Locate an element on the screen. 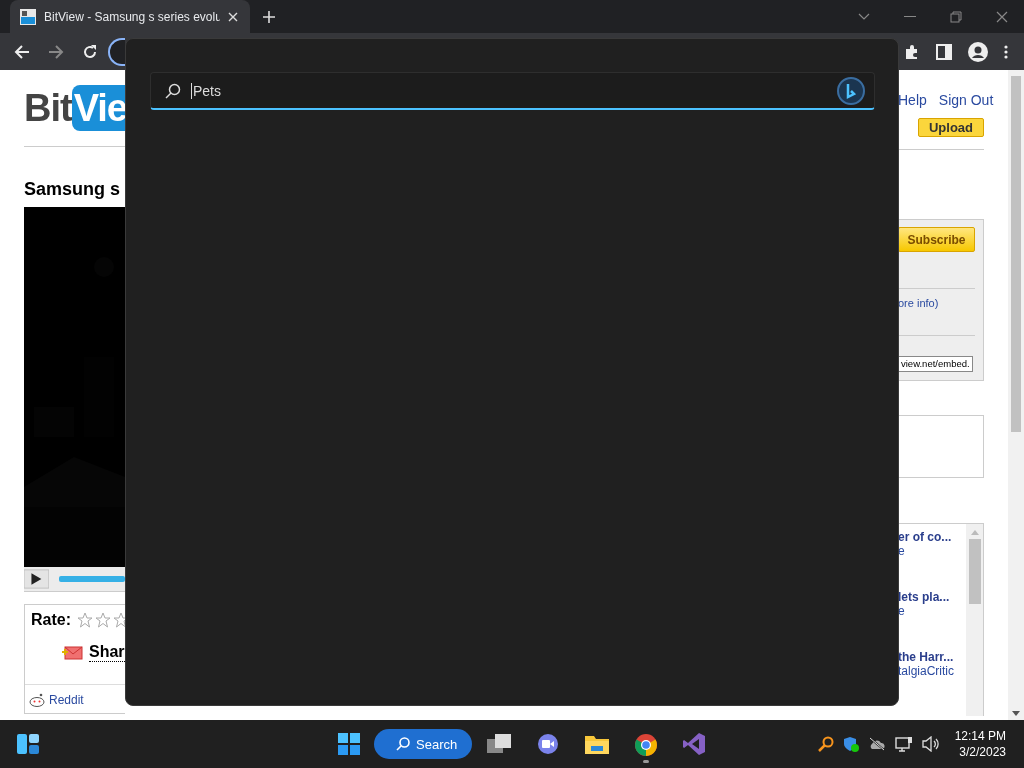 The height and width of the screenshot is (768, 1024). address-bar is located at coordinates (116, 51).